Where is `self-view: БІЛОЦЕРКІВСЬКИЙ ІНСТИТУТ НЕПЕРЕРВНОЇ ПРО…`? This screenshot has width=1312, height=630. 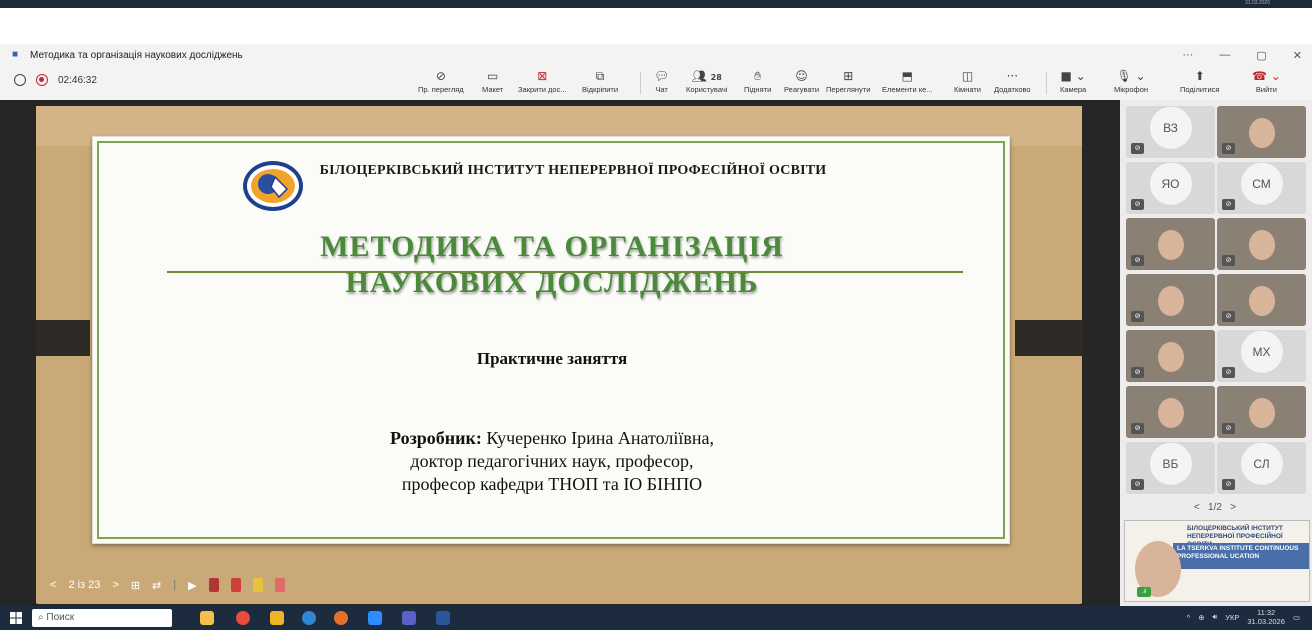
self-view: БІЛОЦЕРКІВСЬКИЙ ІНСТИТУТ НЕПЕРЕРВНОЇ ПРО… is located at coordinates (1217, 561).